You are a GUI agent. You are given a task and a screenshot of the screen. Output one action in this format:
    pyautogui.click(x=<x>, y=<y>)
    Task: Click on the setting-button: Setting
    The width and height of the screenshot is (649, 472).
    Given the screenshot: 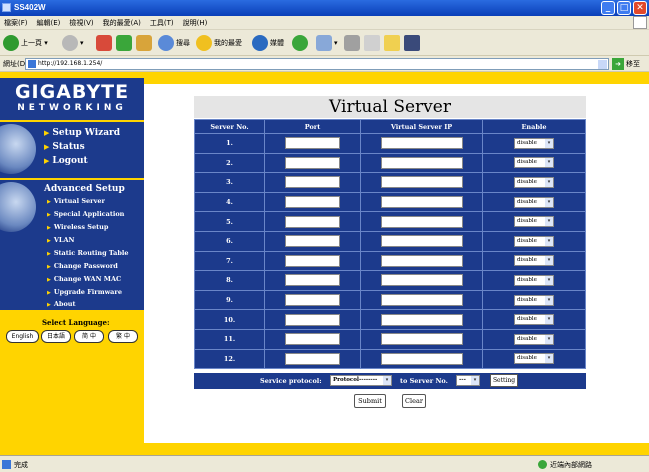 What is the action you would take?
    pyautogui.click(x=504, y=380)
    